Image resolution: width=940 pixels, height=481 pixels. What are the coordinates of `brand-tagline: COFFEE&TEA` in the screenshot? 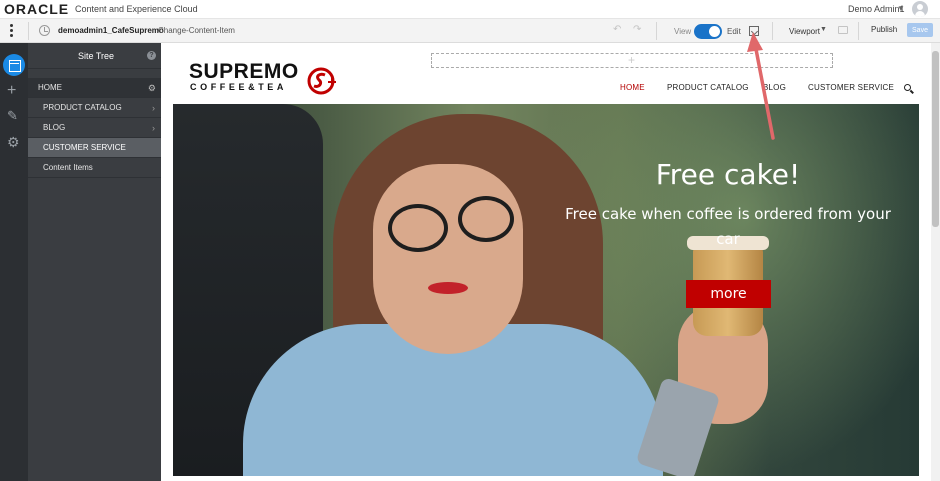 It's located at (239, 87).